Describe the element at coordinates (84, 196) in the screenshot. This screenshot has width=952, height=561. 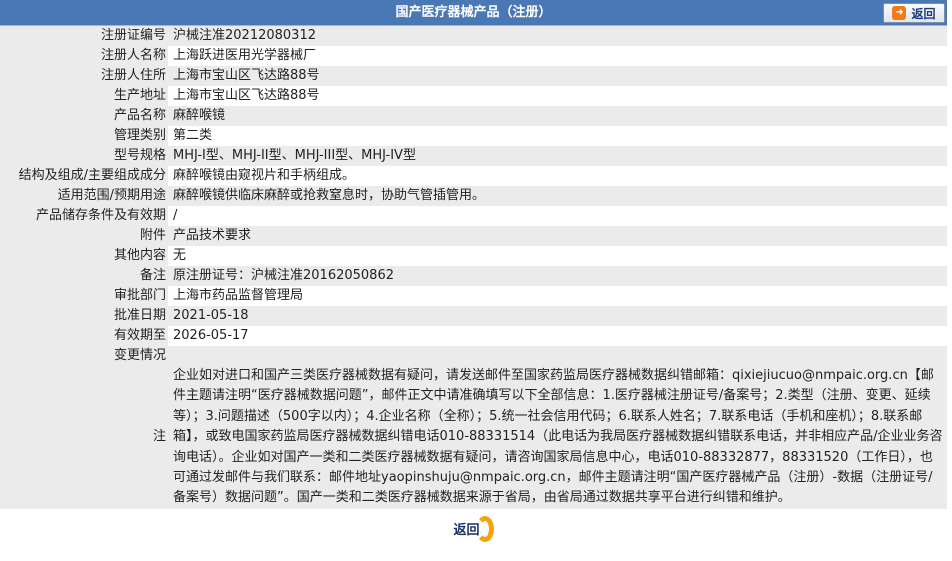
I see `field-label: 适用范围/预期用途` at that location.